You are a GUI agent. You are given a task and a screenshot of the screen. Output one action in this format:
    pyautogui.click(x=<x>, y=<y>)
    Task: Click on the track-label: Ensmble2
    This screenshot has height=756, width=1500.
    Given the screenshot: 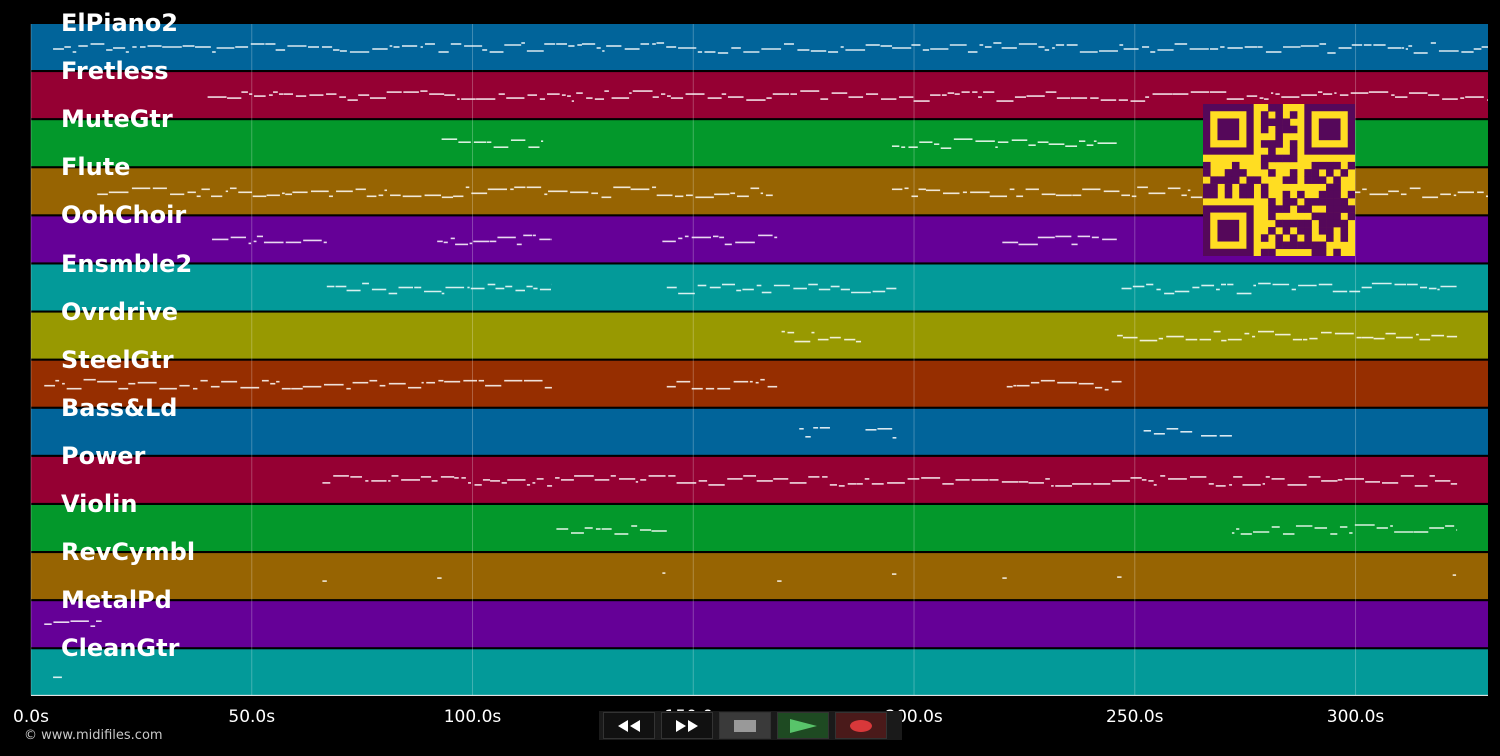 What is the action you would take?
    pyautogui.click(x=127, y=263)
    